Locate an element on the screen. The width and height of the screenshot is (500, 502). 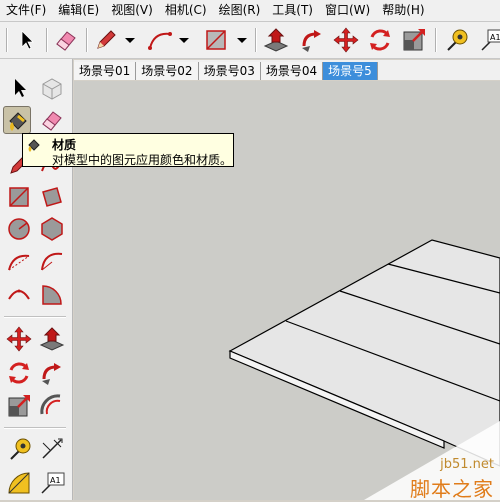
watermark-text: 脚本之家 is located at coordinates (452, 489).